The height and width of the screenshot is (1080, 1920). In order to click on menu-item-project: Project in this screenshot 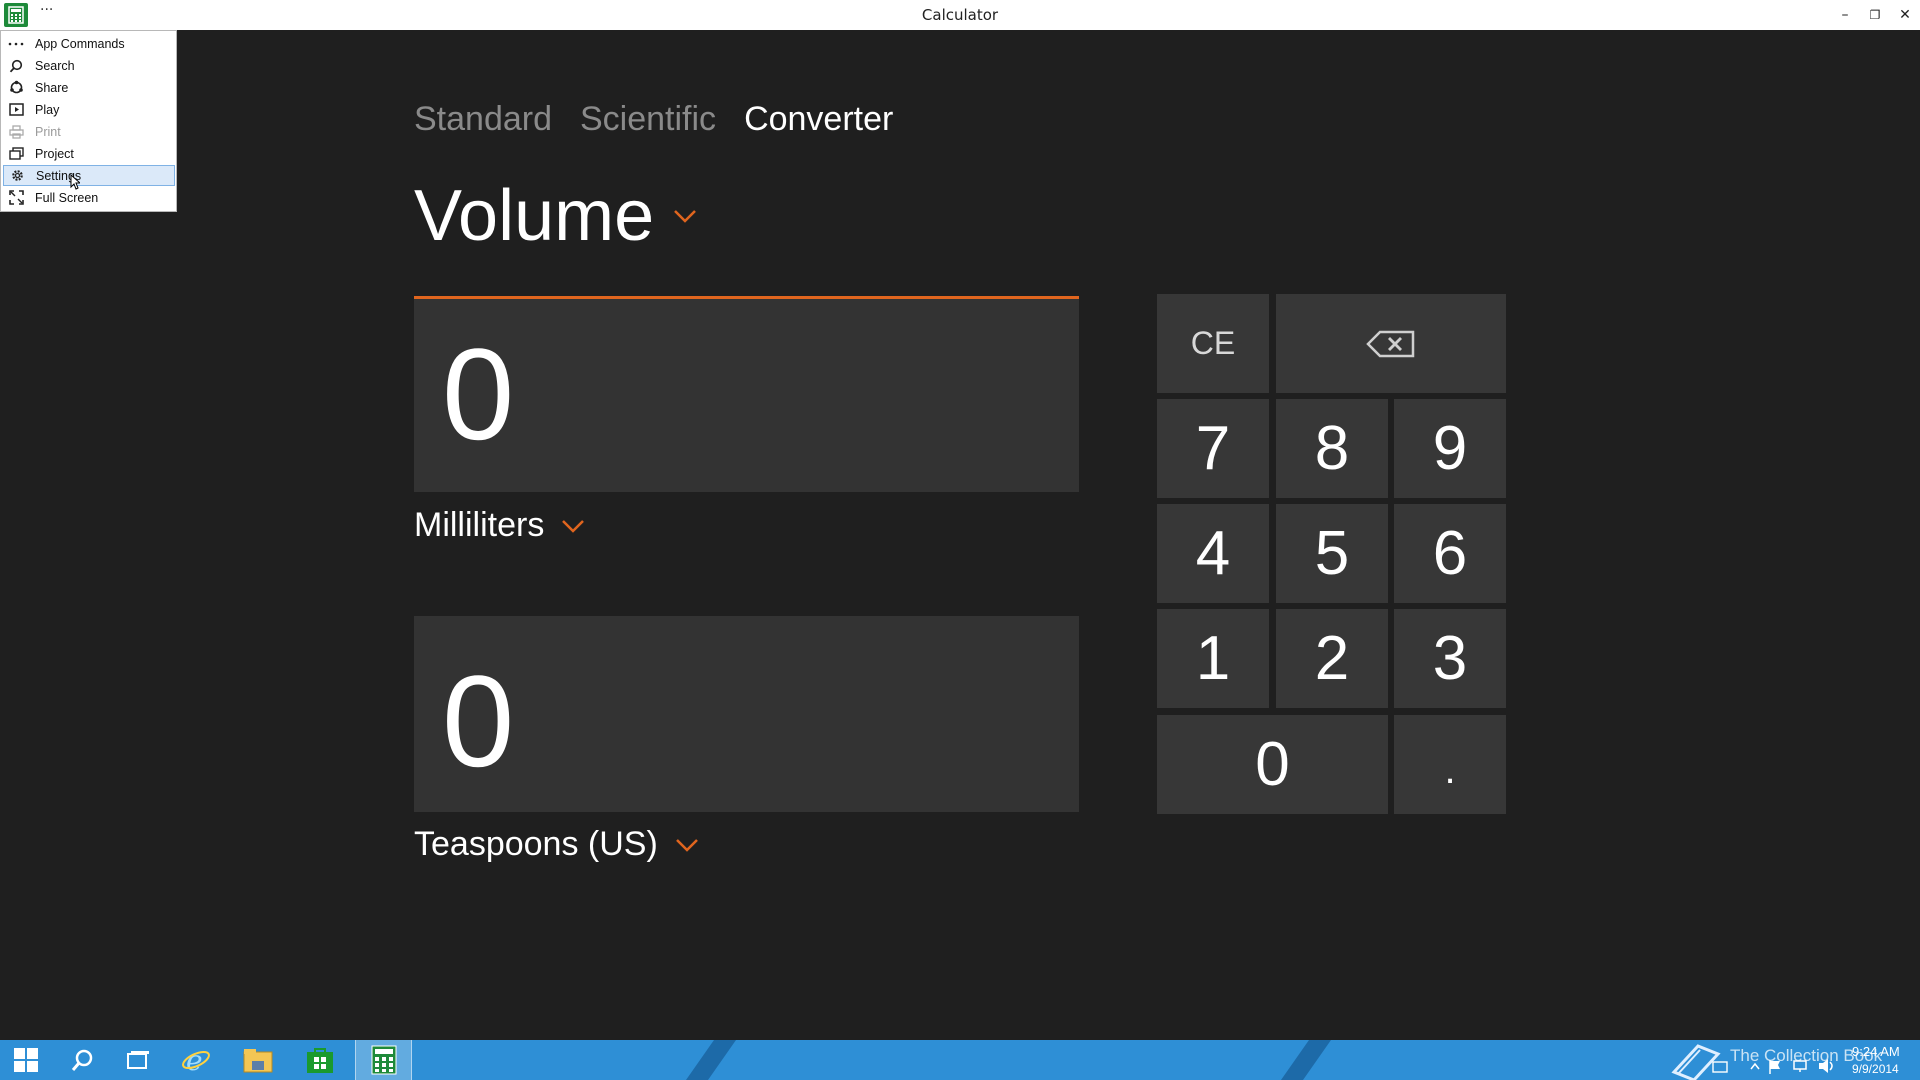, I will do `click(89, 153)`.